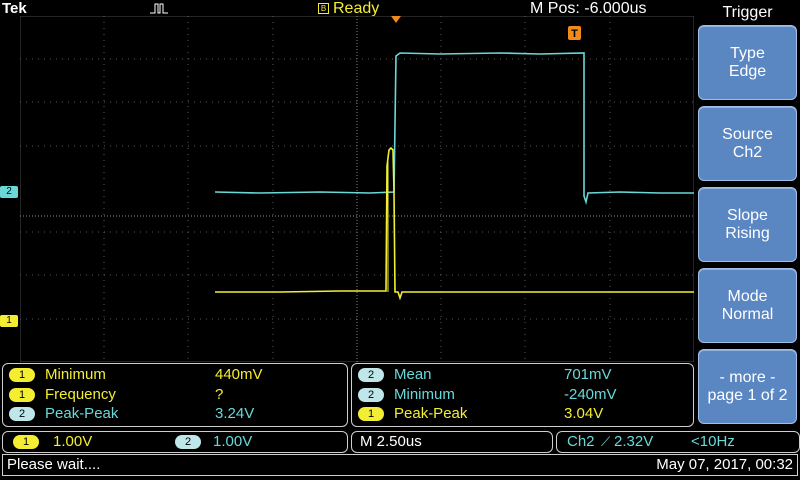 Image resolution: width=800 pixels, height=480 pixels. I want to click on trigger-slope-button: Slope Rising, so click(747, 224).